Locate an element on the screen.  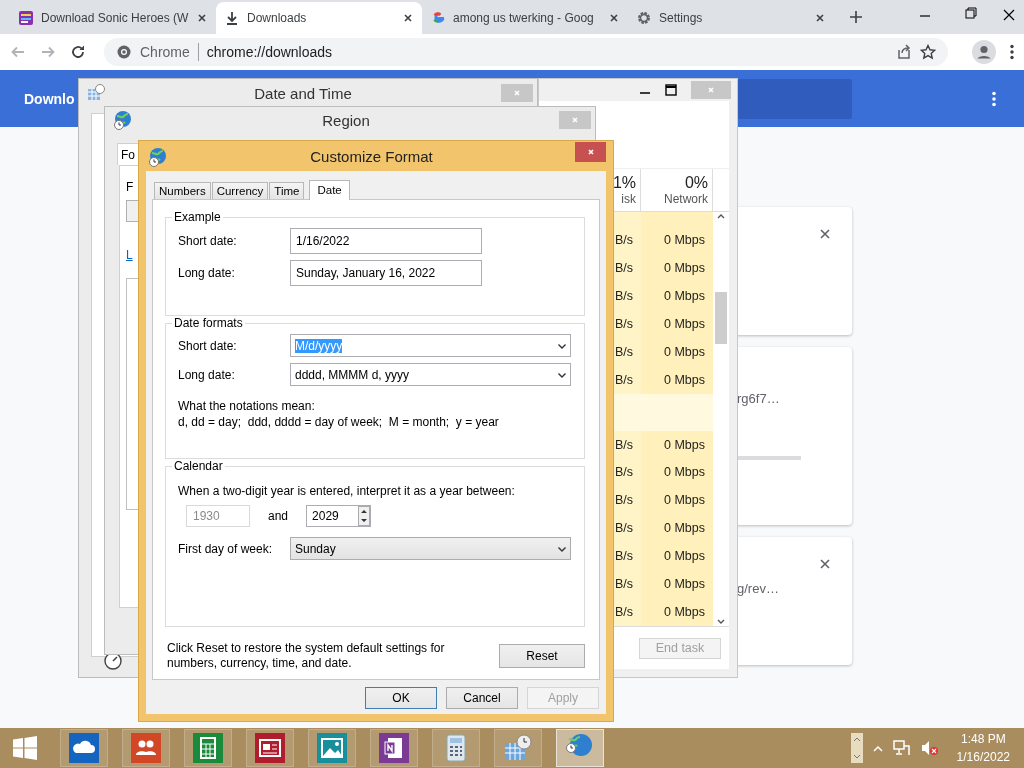
link: L is located at coordinates (129, 255).